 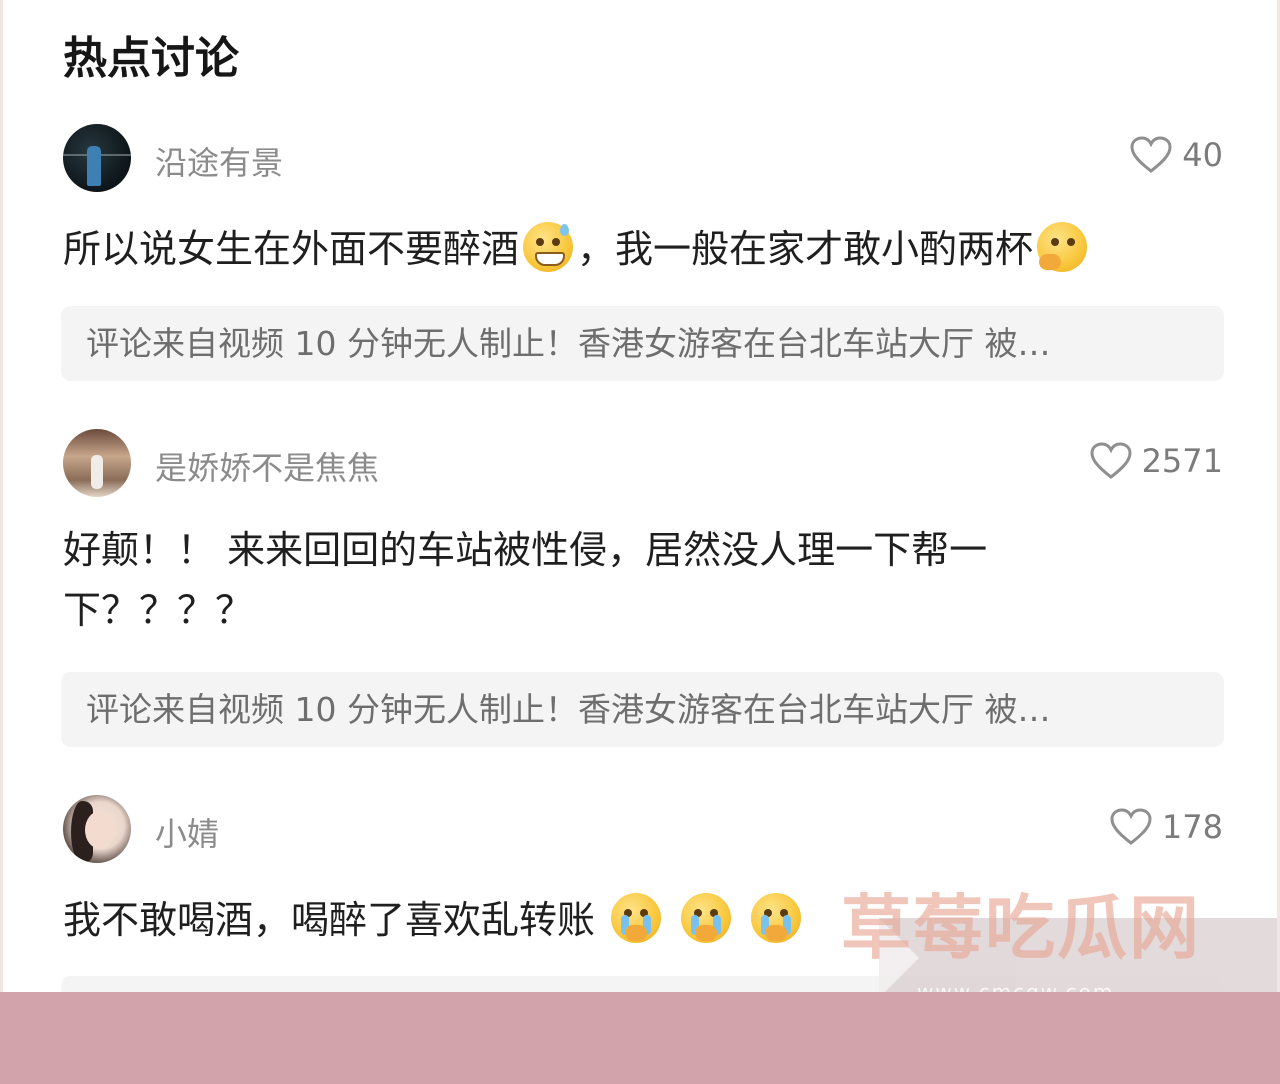 I want to click on like-button: 40, so click(x=1176, y=155).